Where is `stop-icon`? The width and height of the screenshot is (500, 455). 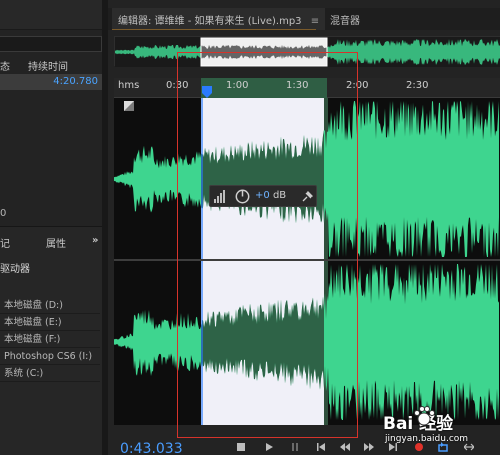
stop-icon is located at coordinates (241, 447).